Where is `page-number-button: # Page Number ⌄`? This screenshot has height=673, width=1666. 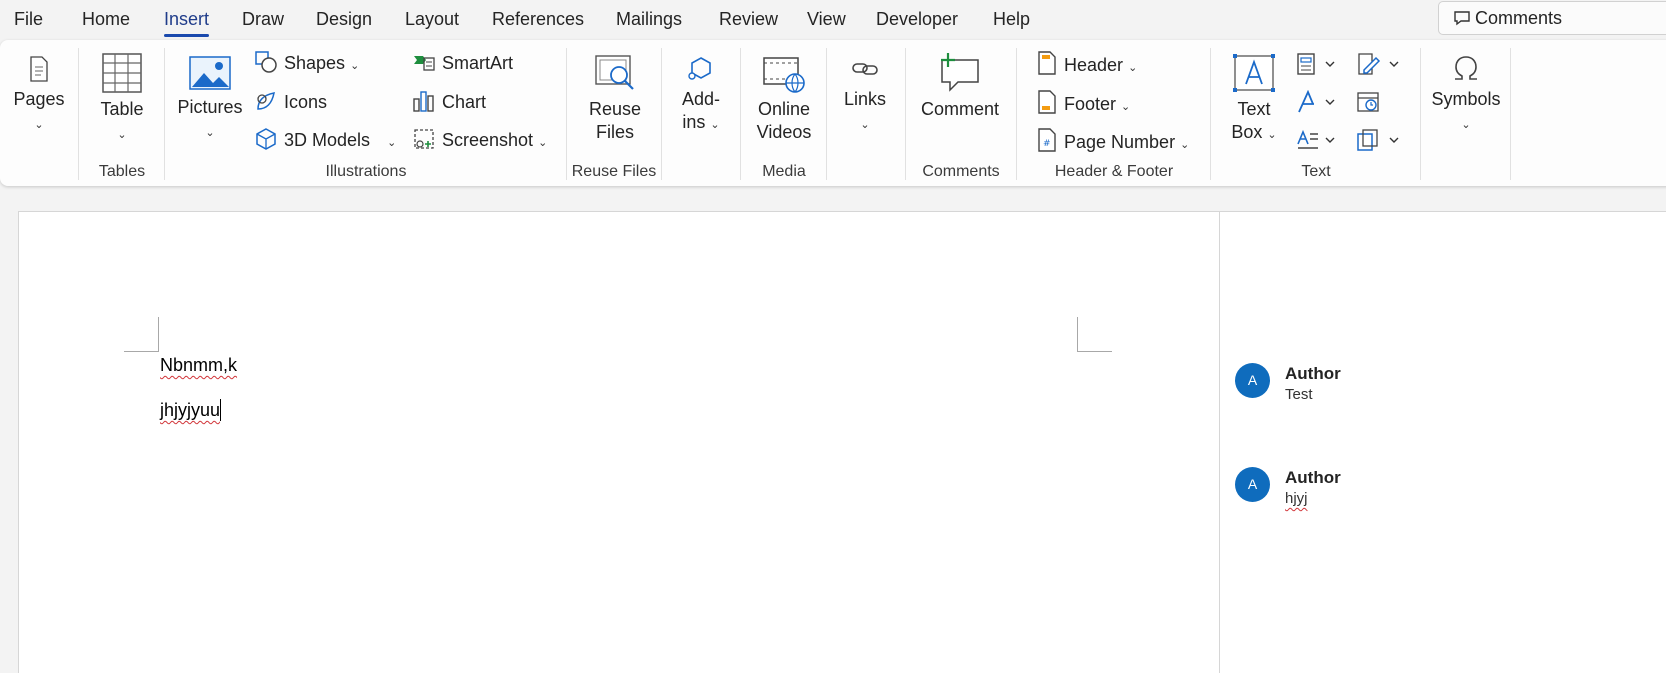 page-number-button: # Page Number ⌄ is located at coordinates (1112, 140).